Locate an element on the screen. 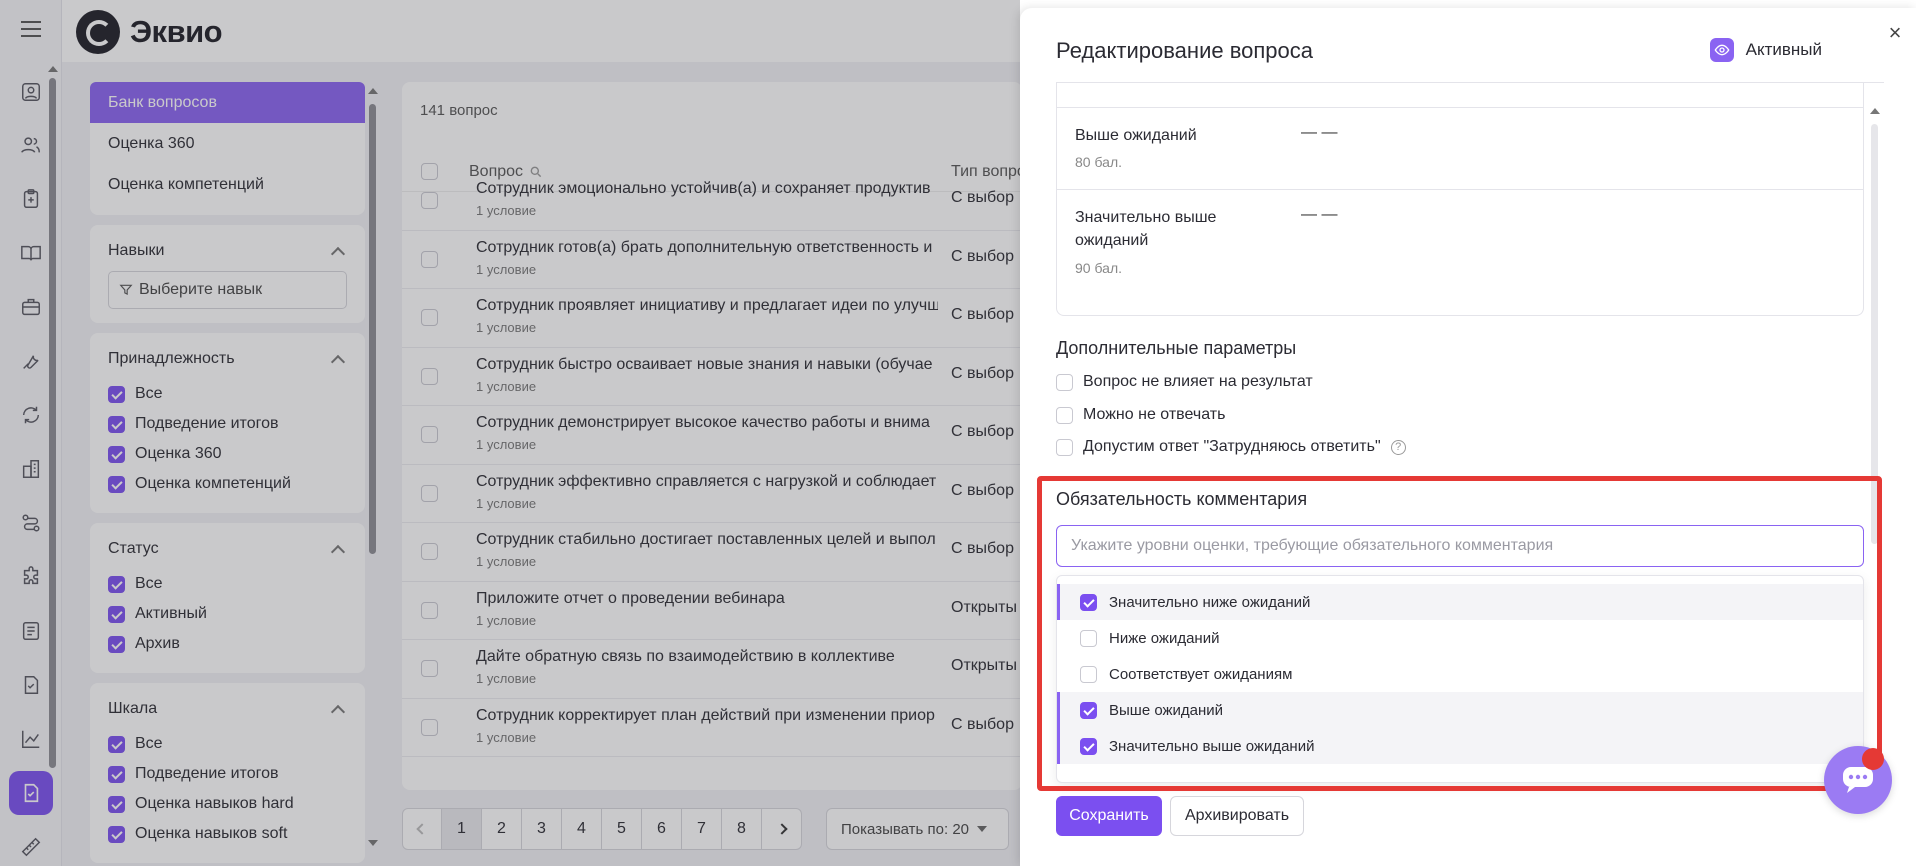 This screenshot has height=866, width=1916. dropdown-option: Ниже ожиданий is located at coordinates (1460, 638).